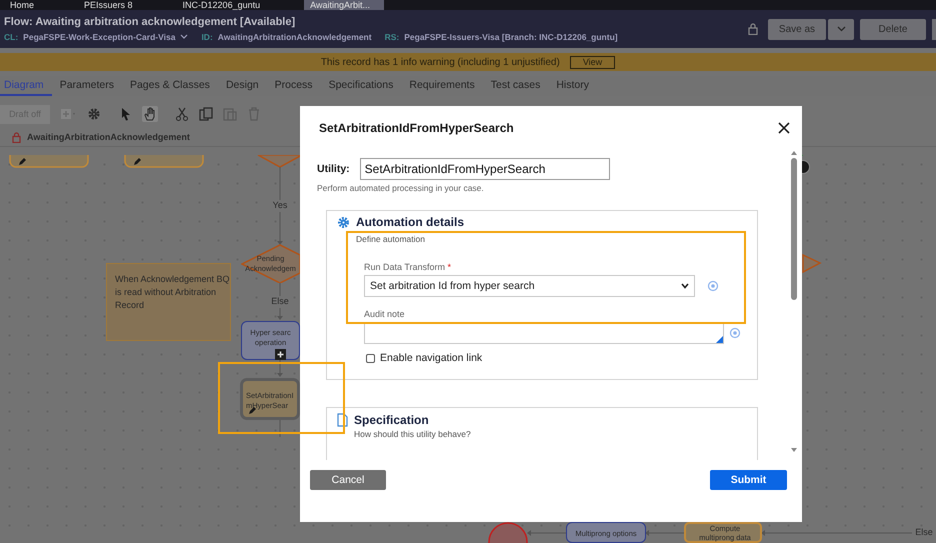 The height and width of the screenshot is (543, 936). Describe the element at coordinates (295, 37) in the screenshot. I see `id-value: AwaitingArbitrationAcknowledgement` at that location.